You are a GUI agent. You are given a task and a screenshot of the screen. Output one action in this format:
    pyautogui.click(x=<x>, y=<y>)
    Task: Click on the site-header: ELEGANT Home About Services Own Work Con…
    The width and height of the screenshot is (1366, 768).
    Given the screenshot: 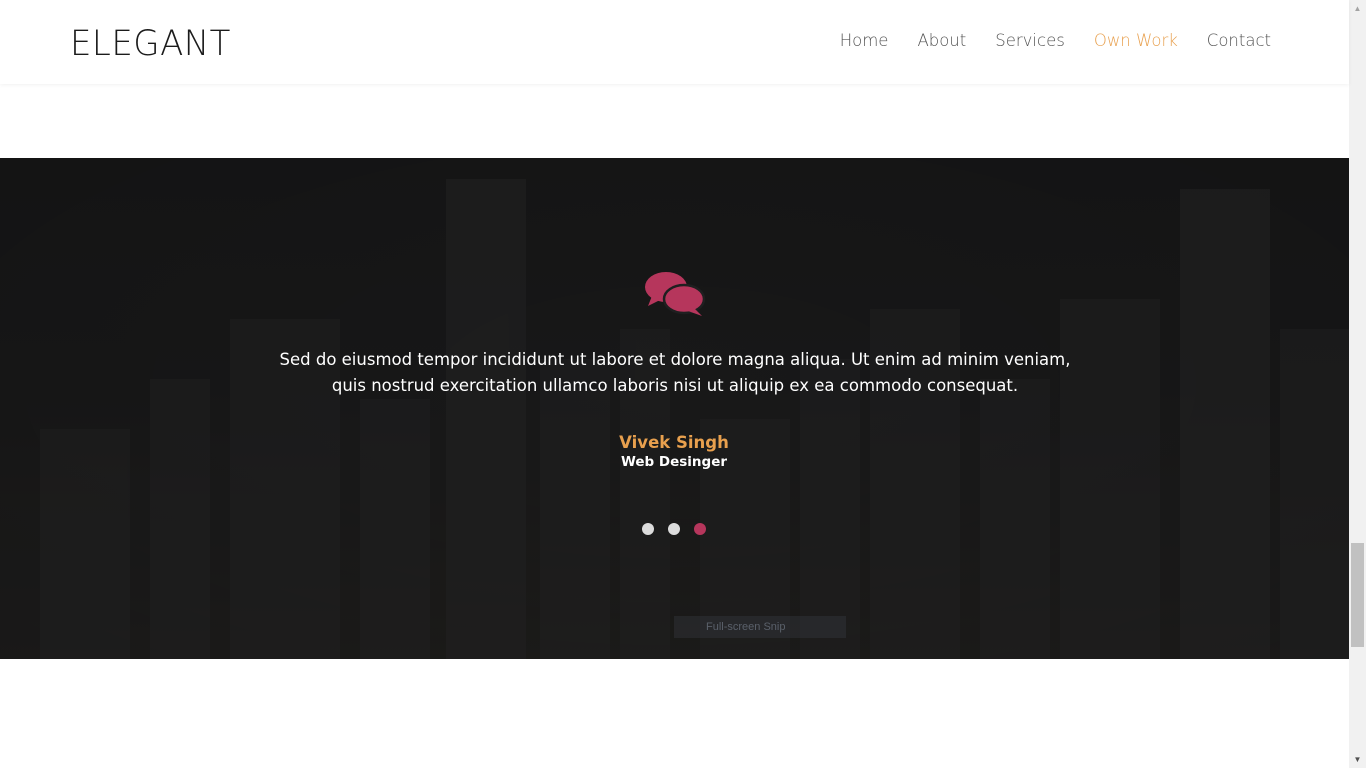 What is the action you would take?
    pyautogui.click(x=674, y=42)
    